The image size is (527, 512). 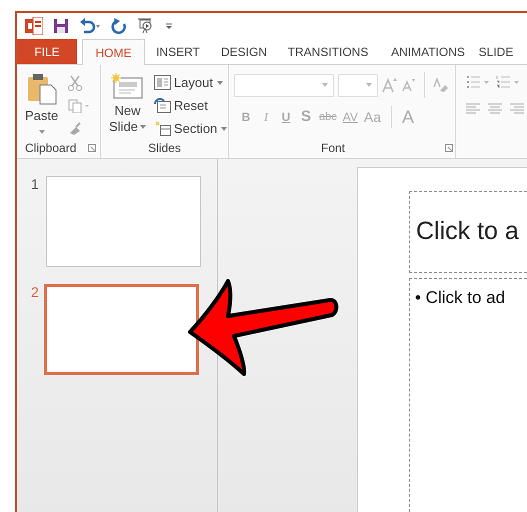 What do you see at coordinates (75, 83) in the screenshot?
I see `scissors-icon` at bounding box center [75, 83].